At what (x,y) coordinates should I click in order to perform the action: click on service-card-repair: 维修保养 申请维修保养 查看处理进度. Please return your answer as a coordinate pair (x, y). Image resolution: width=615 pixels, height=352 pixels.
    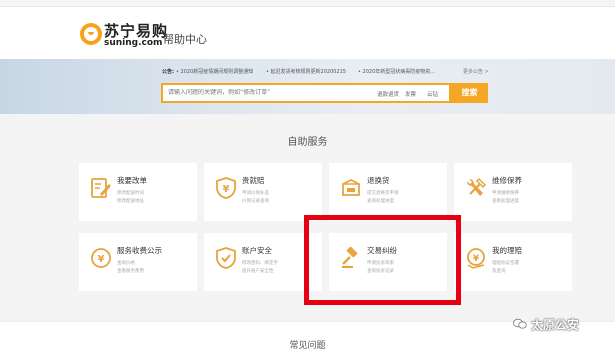
    Looking at the image, I should click on (513, 192).